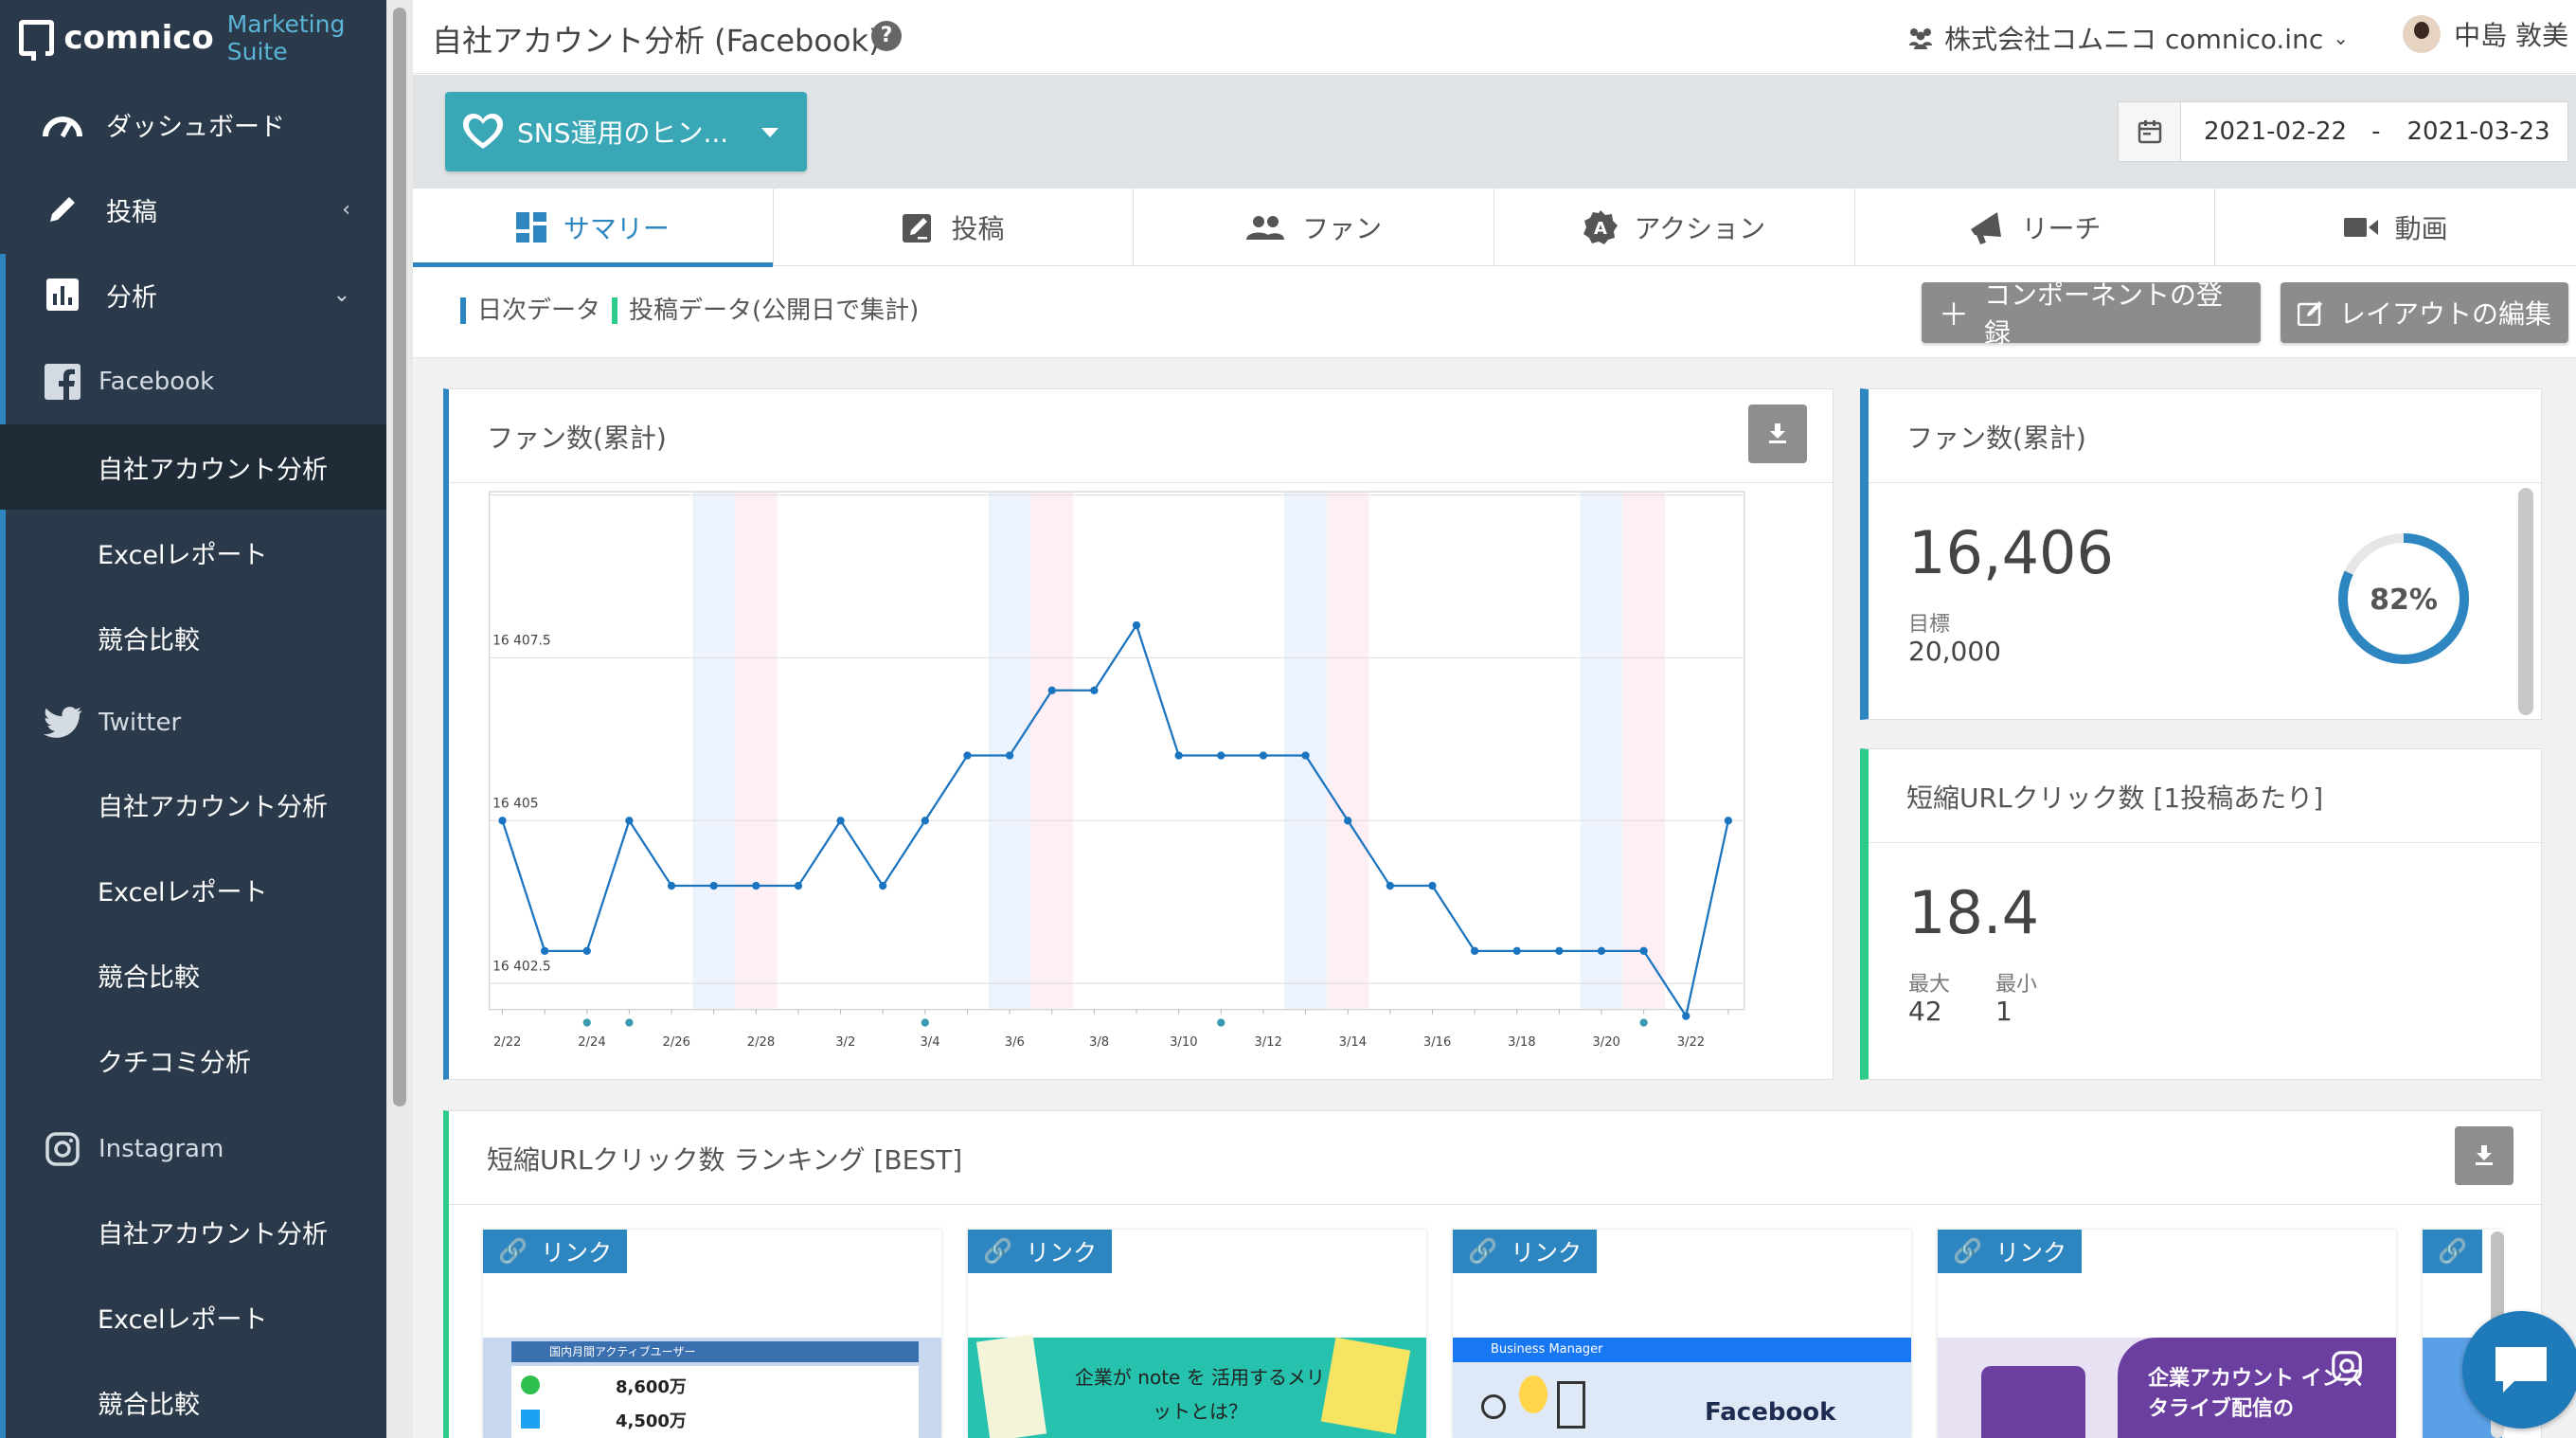  What do you see at coordinates (2421, 229) in the screenshot?
I see `tab-label: 動画` at bounding box center [2421, 229].